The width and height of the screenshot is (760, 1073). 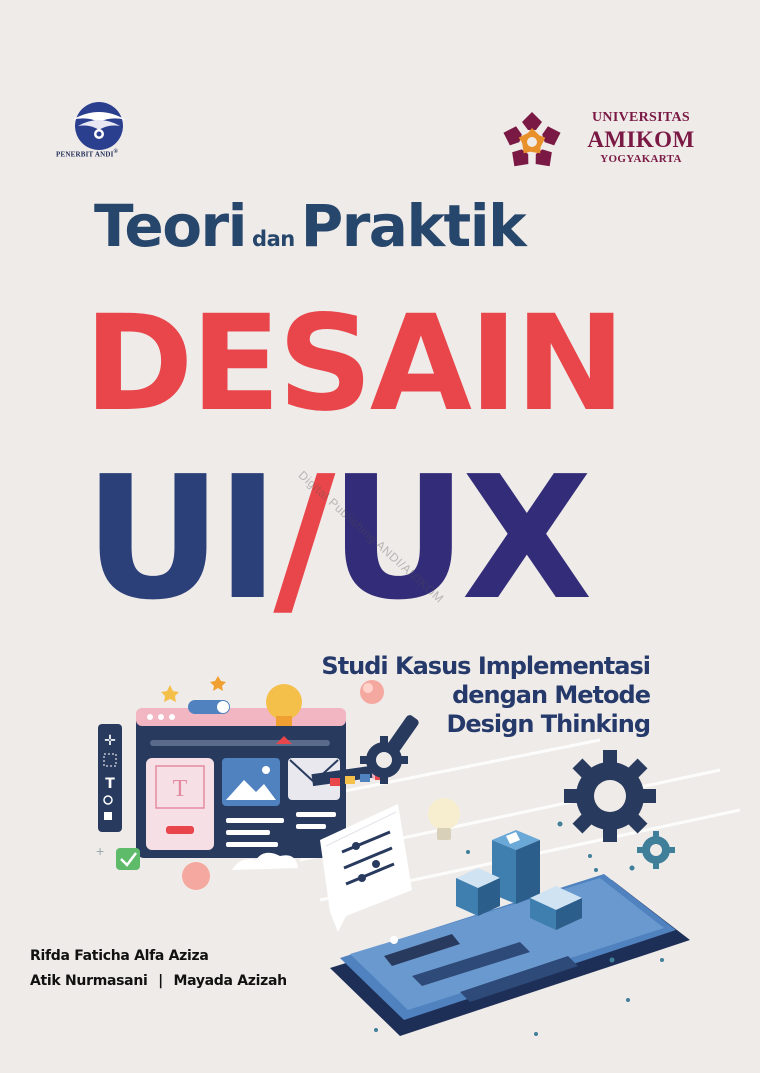 I want to click on authors-line-2: Atik Nurmasani | Mayada Azizah, so click(x=158, y=981).